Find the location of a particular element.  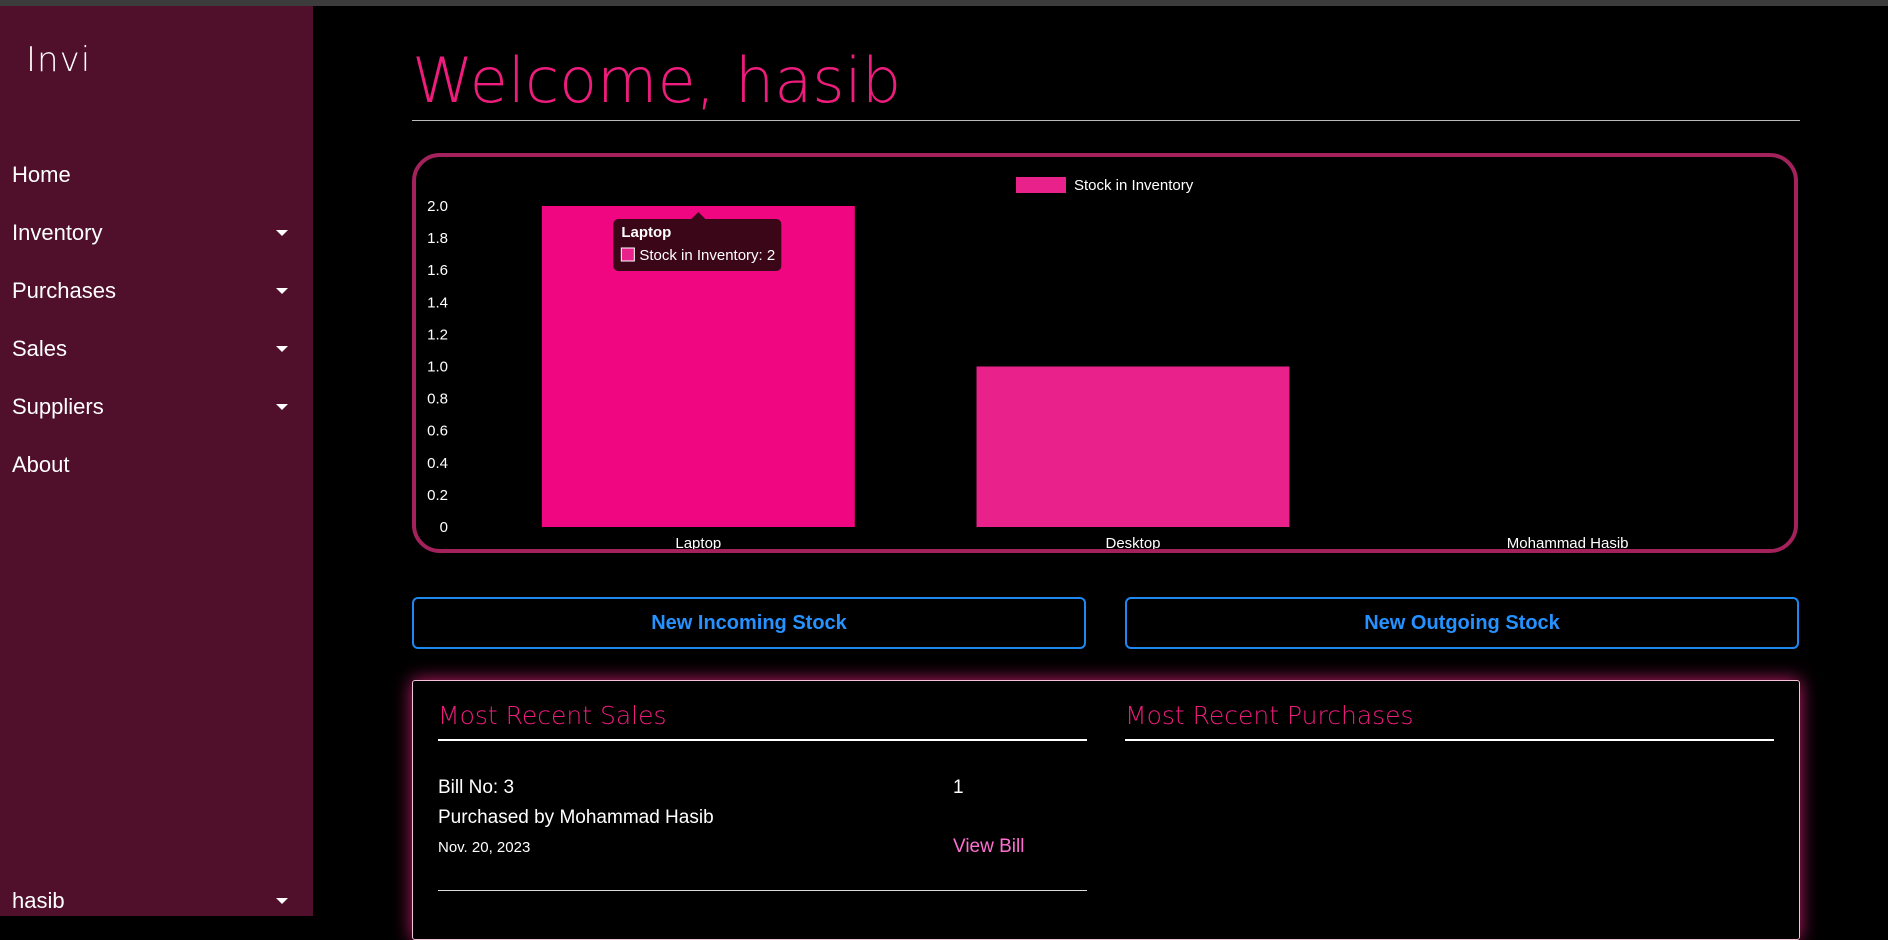

sidebar-item-sales: Sales is located at coordinates (156, 349).